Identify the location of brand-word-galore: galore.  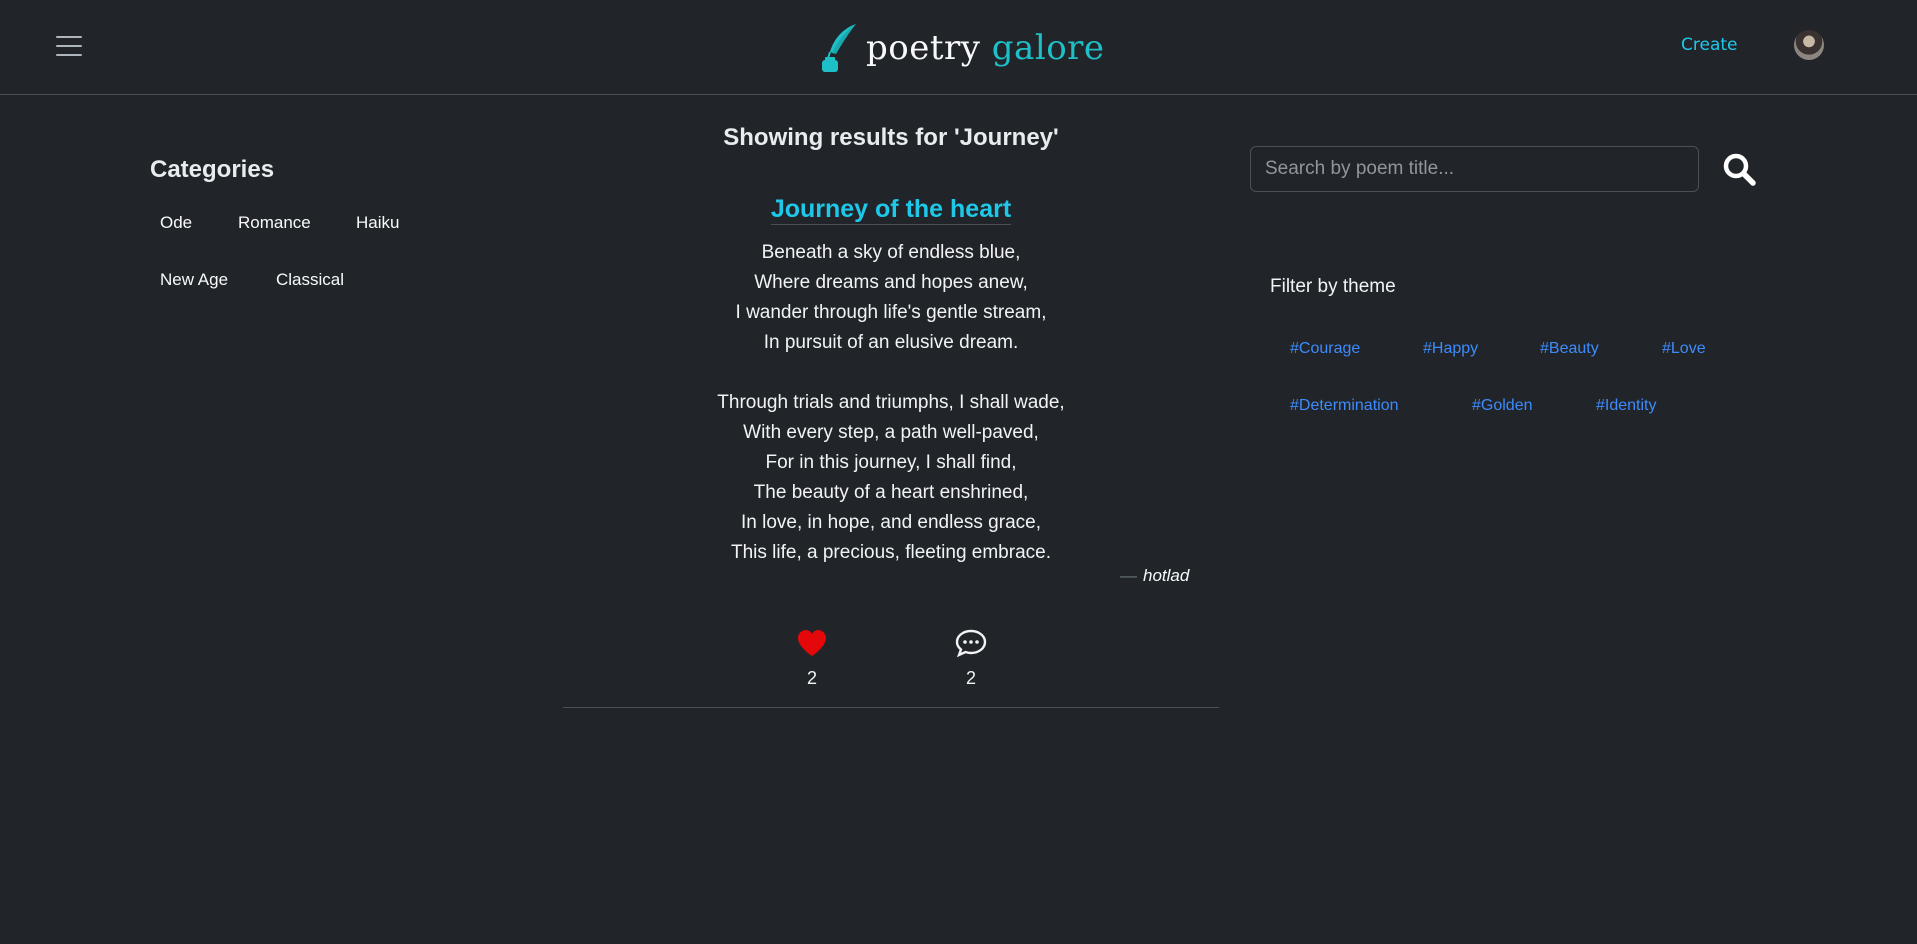
(1048, 48).